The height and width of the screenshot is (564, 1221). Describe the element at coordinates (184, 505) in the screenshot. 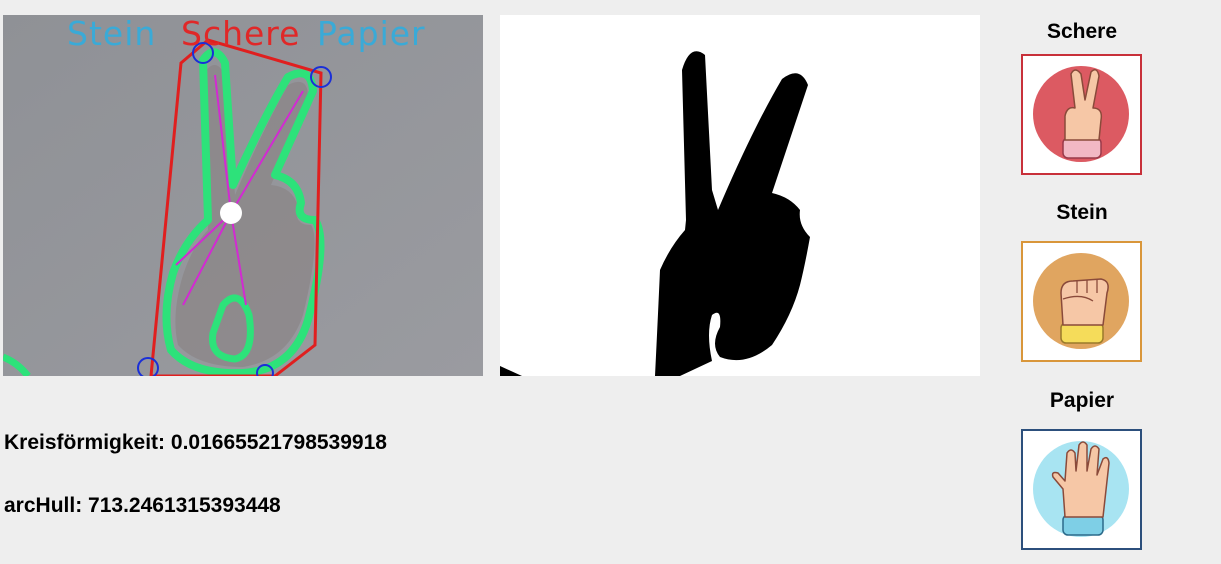

I see `archull-value: 713.2461315393448` at that location.